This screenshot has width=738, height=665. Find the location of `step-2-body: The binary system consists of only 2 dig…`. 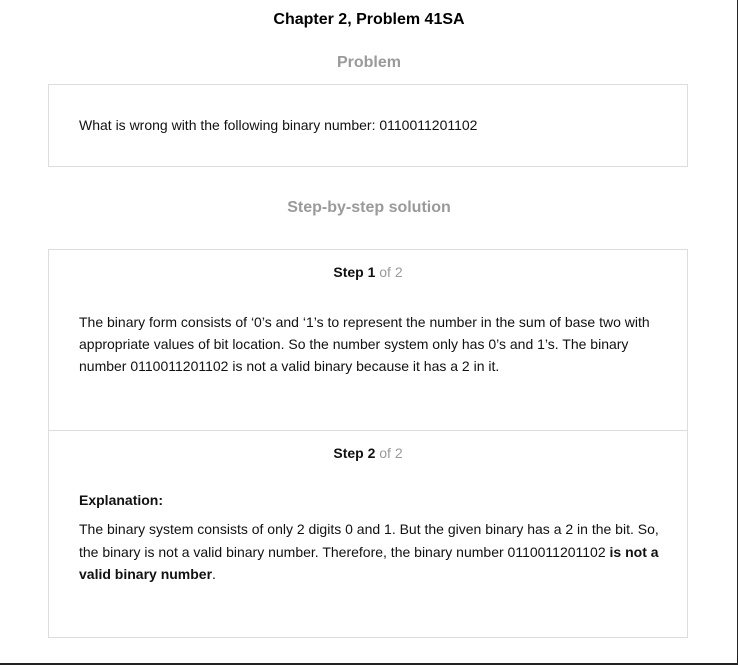

step-2-body: The binary system consists of only 2 dig… is located at coordinates (374, 552).